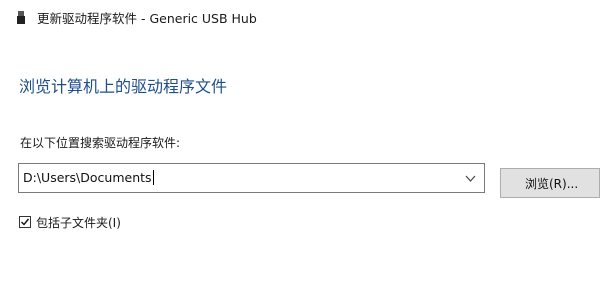 This screenshot has width=600, height=286. What do you see at coordinates (21, 17) in the screenshot?
I see `usb-device-icon` at bounding box center [21, 17].